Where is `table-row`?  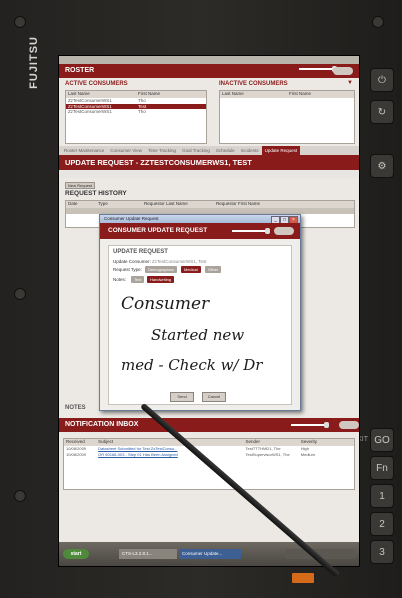 table-row is located at coordinates (210, 211).